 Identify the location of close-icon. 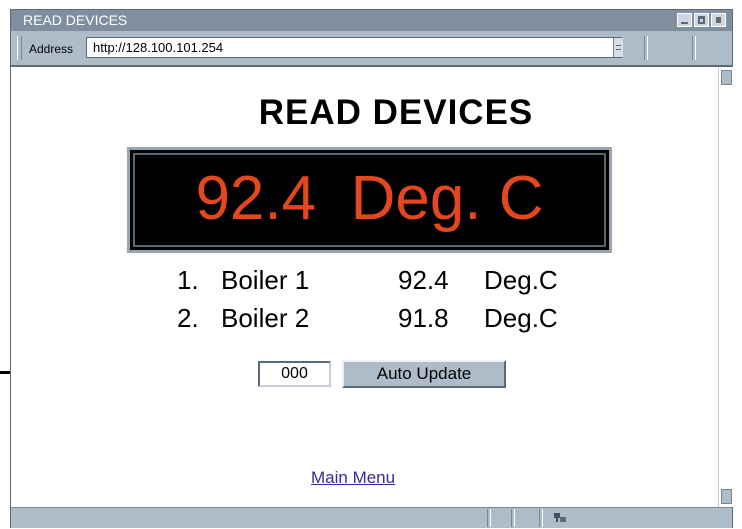
(718, 20).